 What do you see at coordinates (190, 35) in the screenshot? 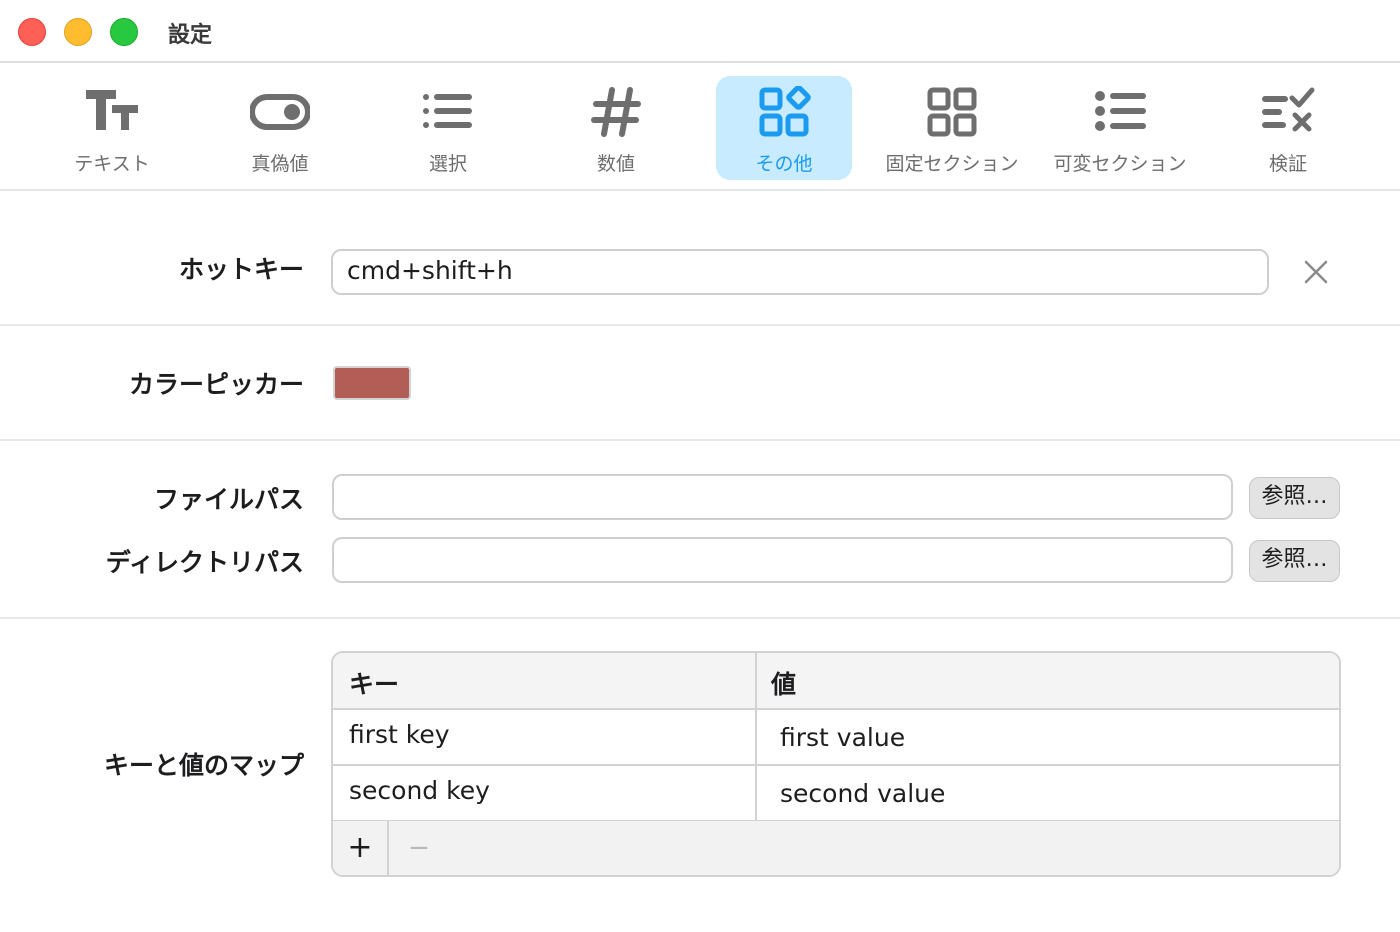
I see `window-title: 設定` at bounding box center [190, 35].